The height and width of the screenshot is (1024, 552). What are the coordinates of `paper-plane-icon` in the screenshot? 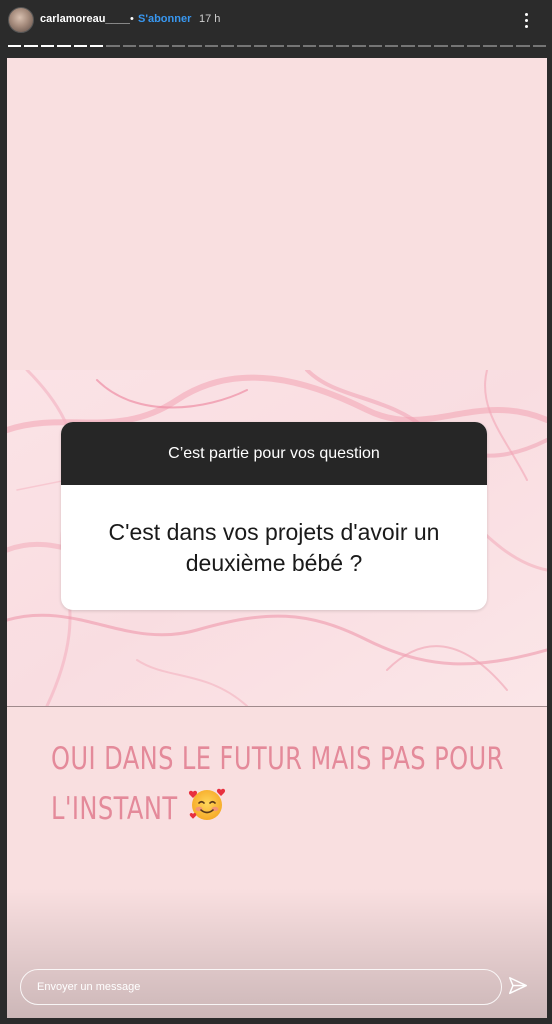 It's located at (518, 986).